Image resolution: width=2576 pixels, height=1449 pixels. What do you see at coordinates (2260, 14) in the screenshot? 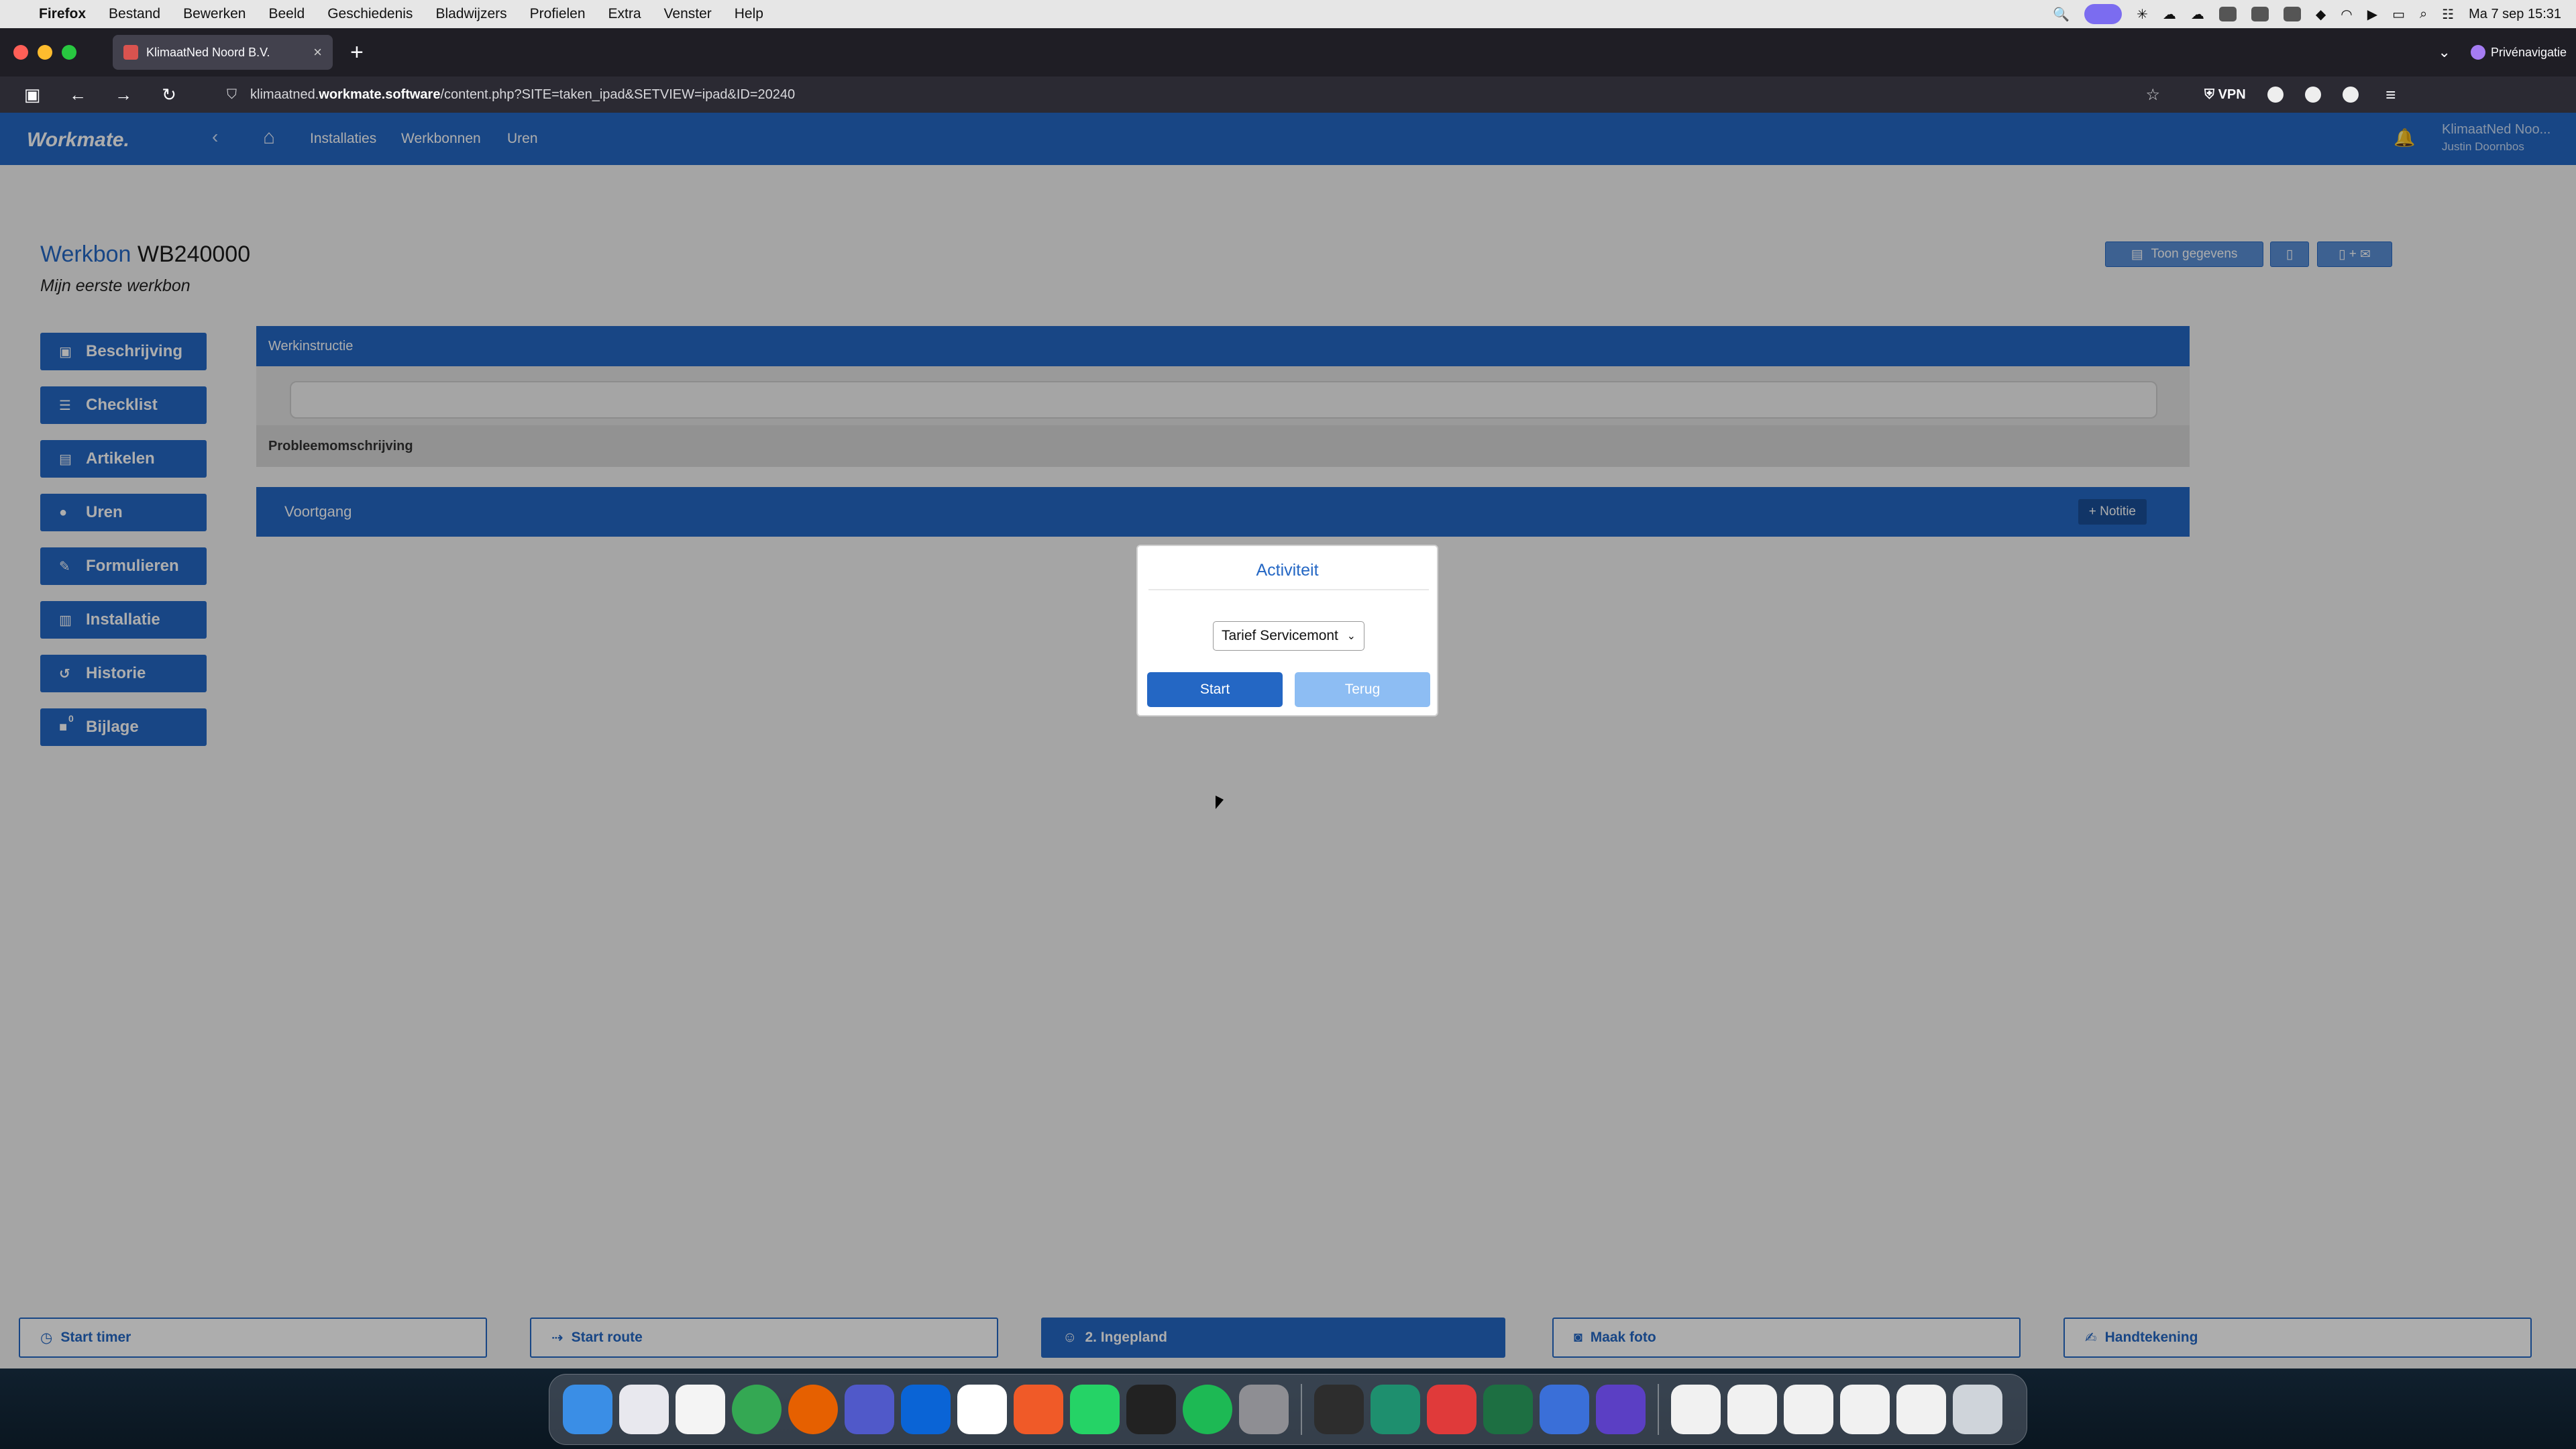
I see `pdf-icon` at bounding box center [2260, 14].